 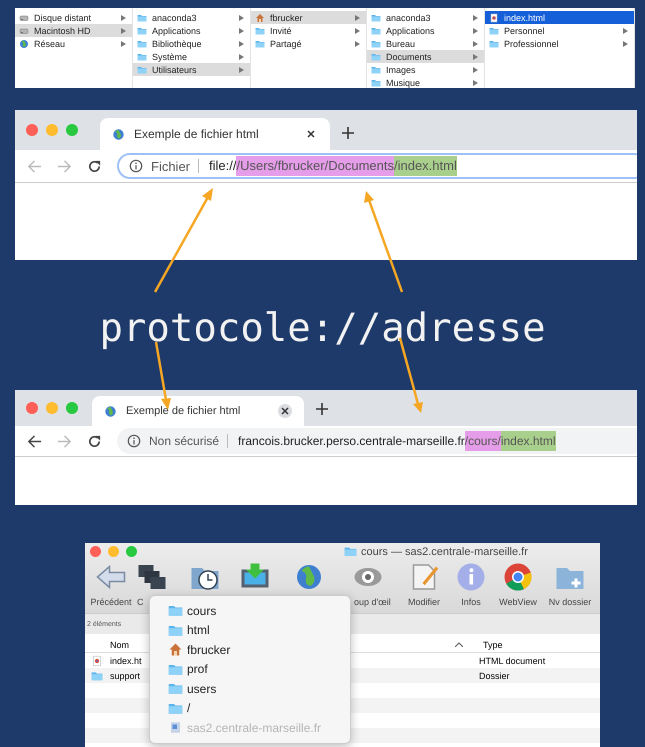 What do you see at coordinates (444, 552) in the screenshot?
I see `window-title: cours — sas2.centrale-marseille.fr` at bounding box center [444, 552].